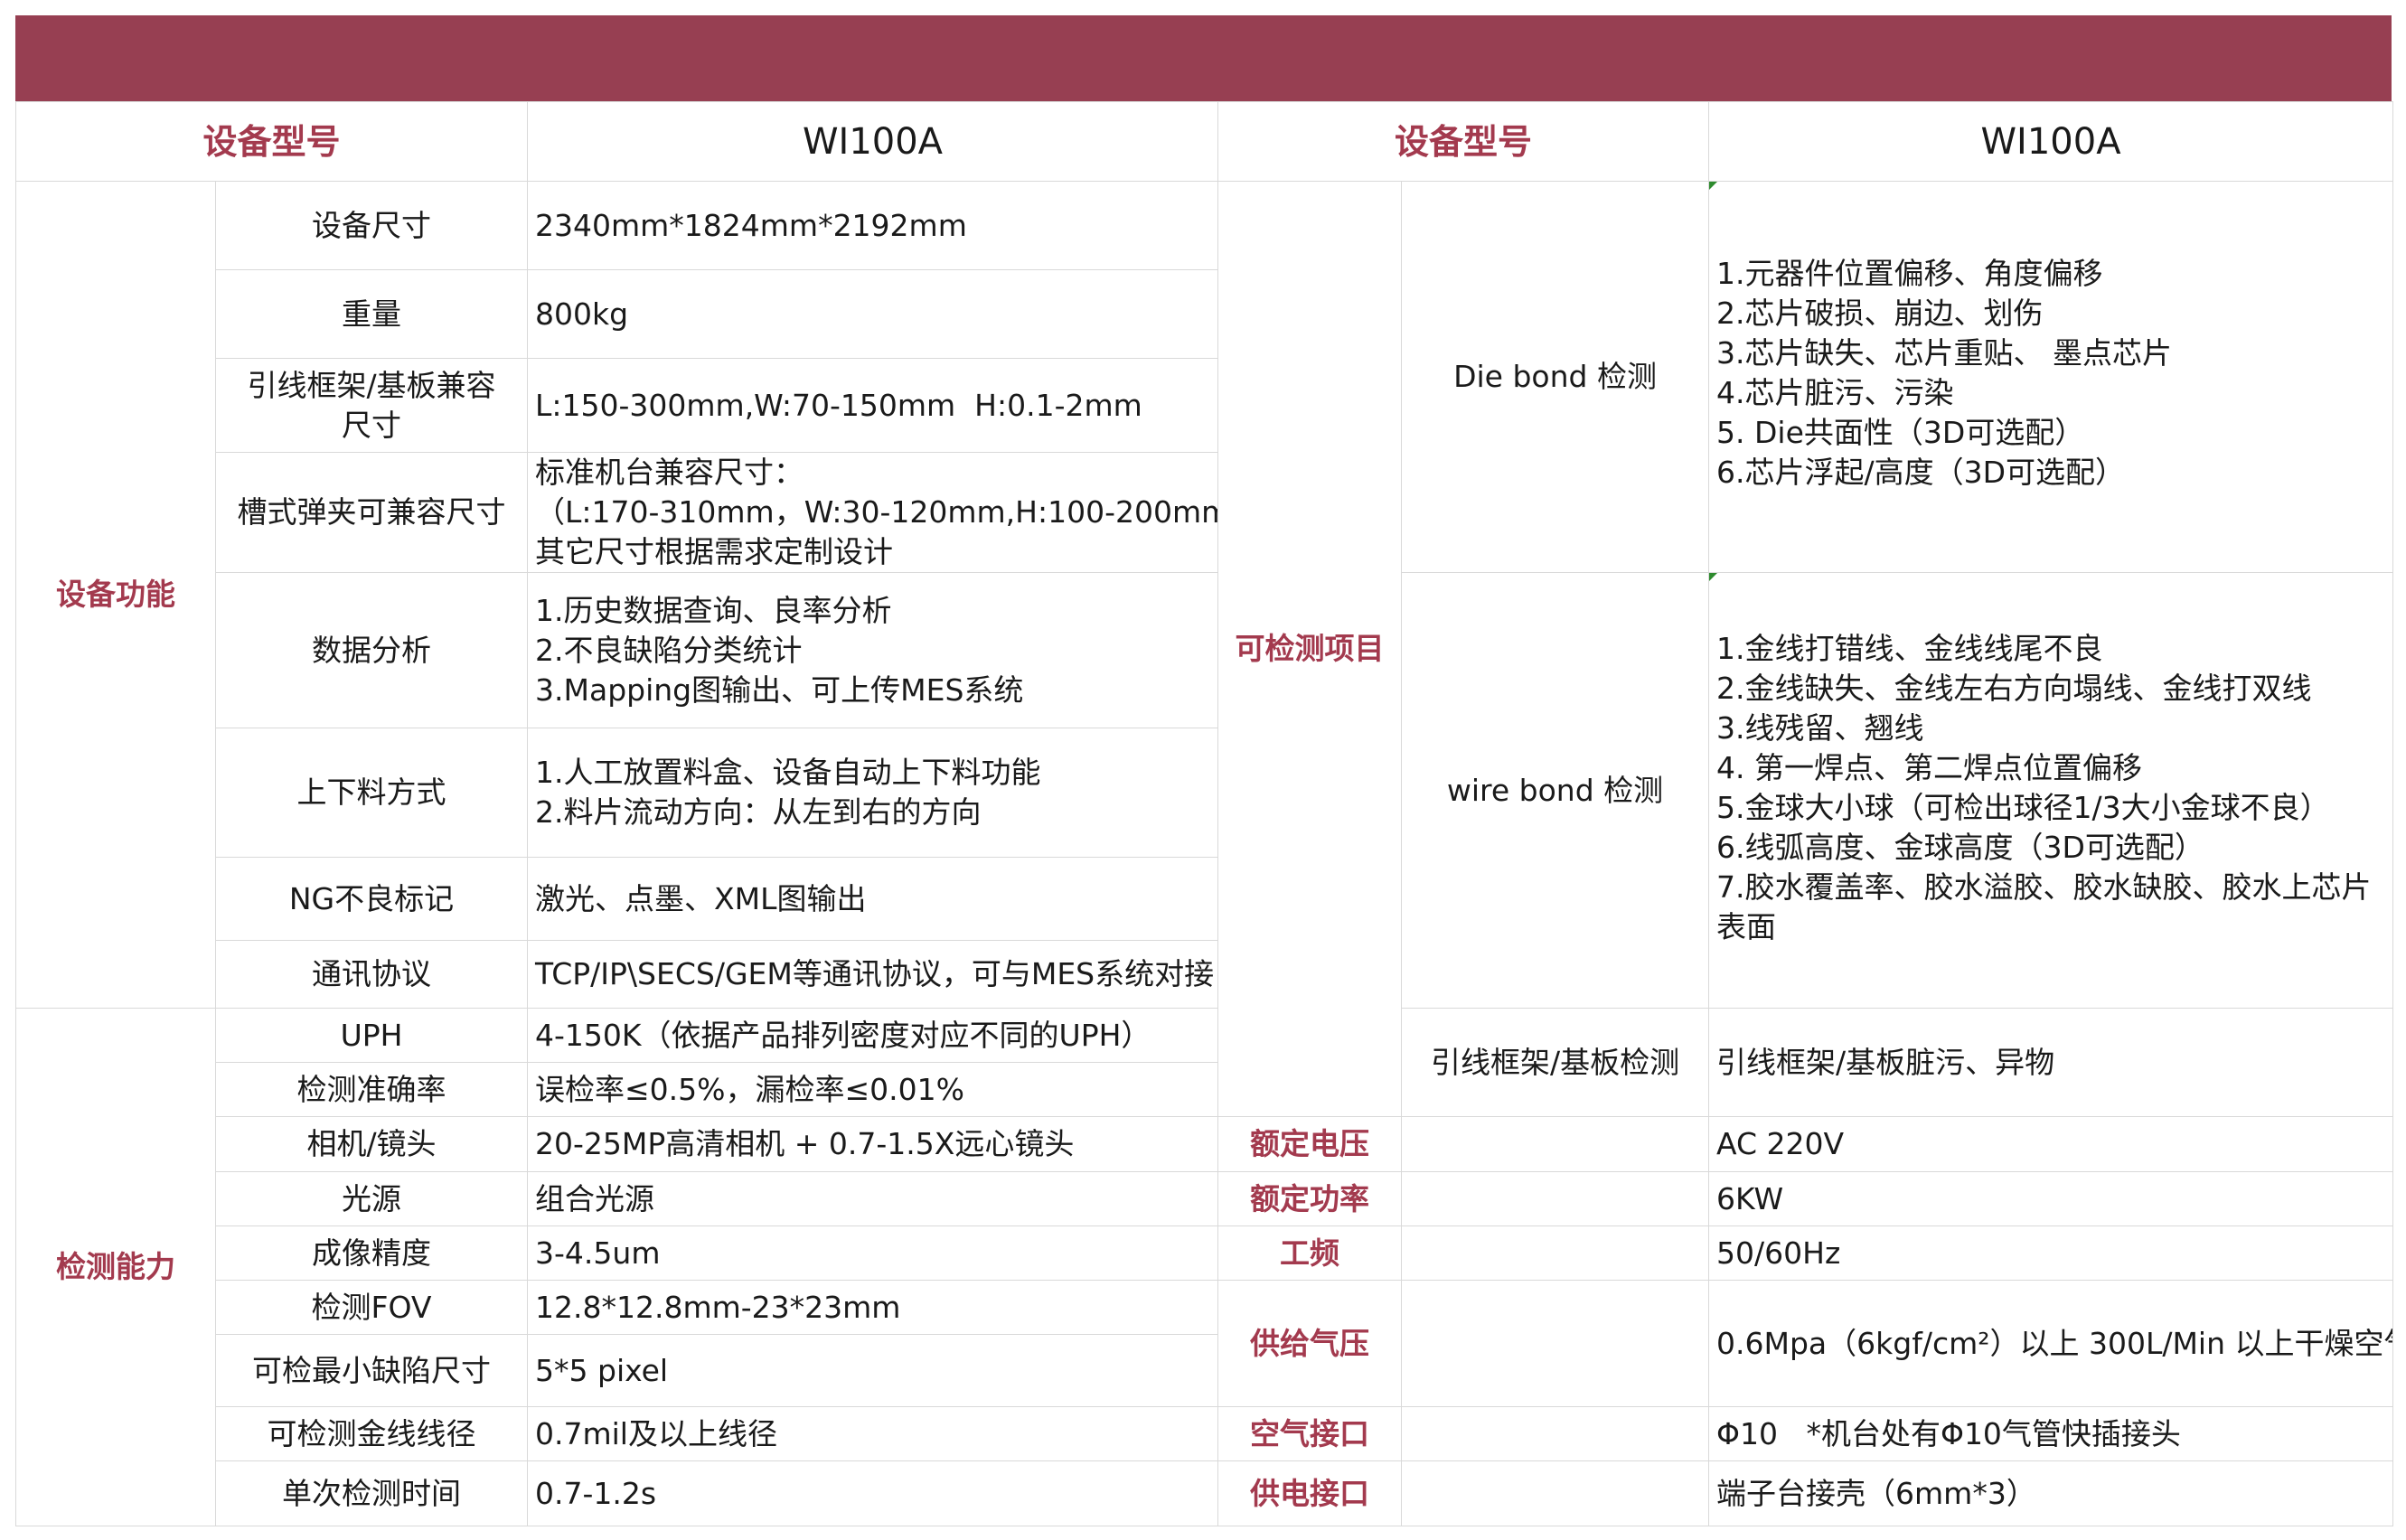 Image resolution: width=2406 pixels, height=1540 pixels. I want to click on list-item: 1.元器件位置偏移、角度偏移, so click(1909, 273).